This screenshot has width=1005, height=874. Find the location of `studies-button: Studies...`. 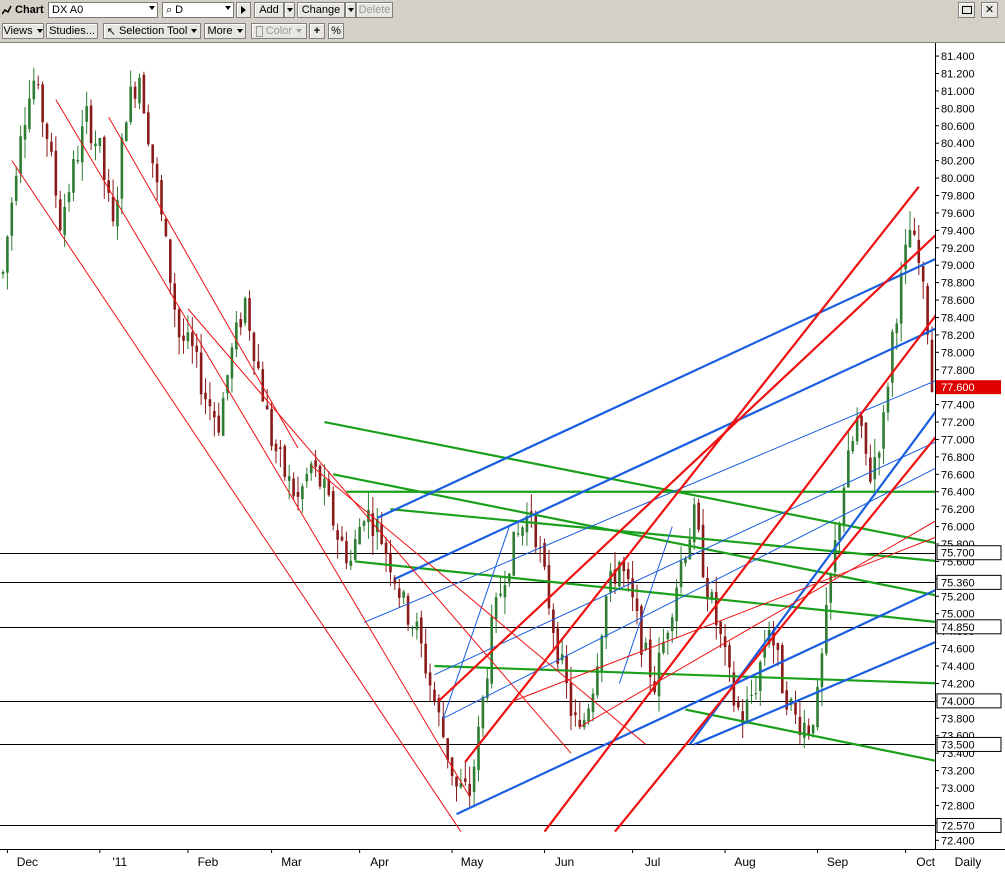

studies-button: Studies... is located at coordinates (72, 31).